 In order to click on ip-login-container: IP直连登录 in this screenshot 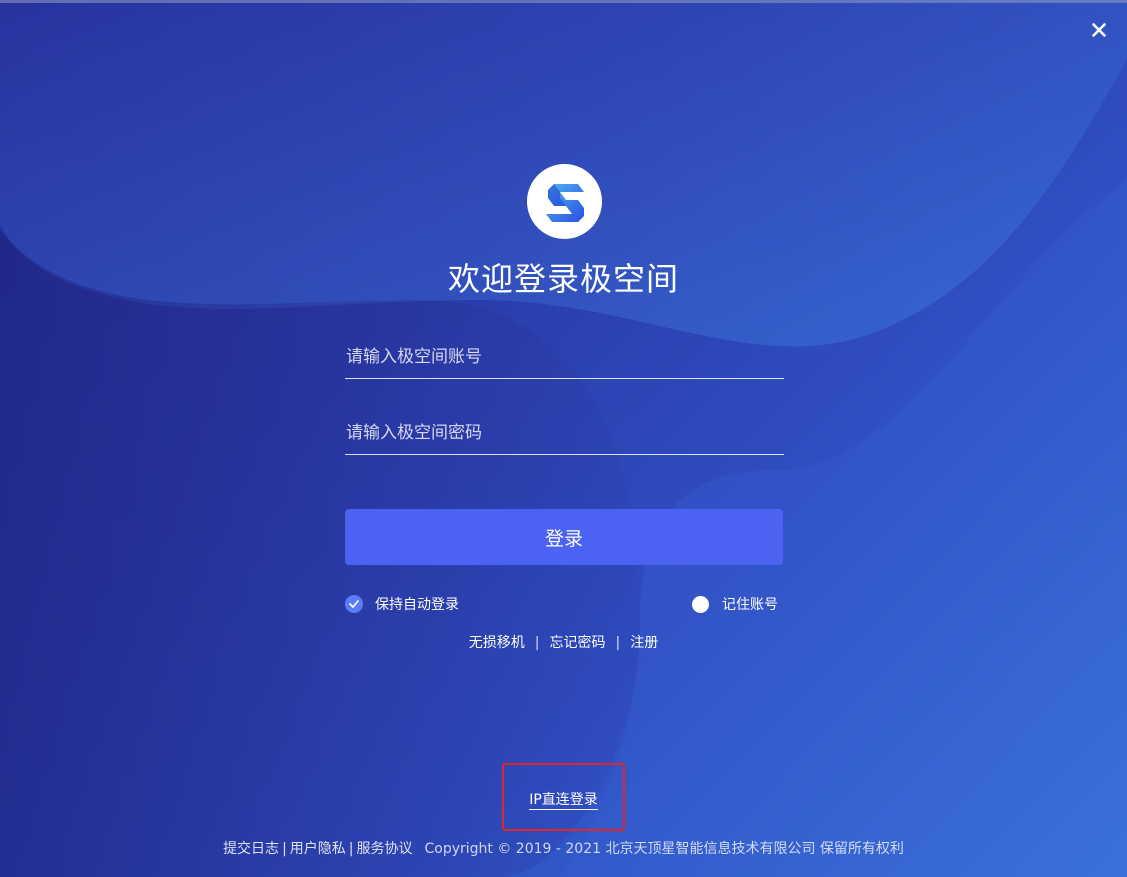, I will do `click(563, 799)`.